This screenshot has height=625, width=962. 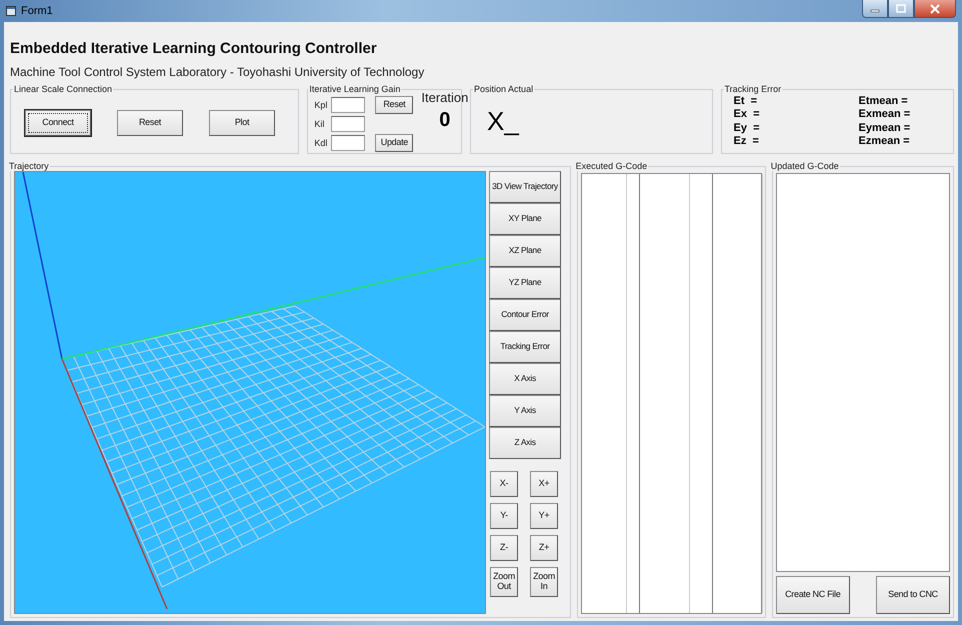 I want to click on group-label: Tracking Error, so click(x=753, y=89).